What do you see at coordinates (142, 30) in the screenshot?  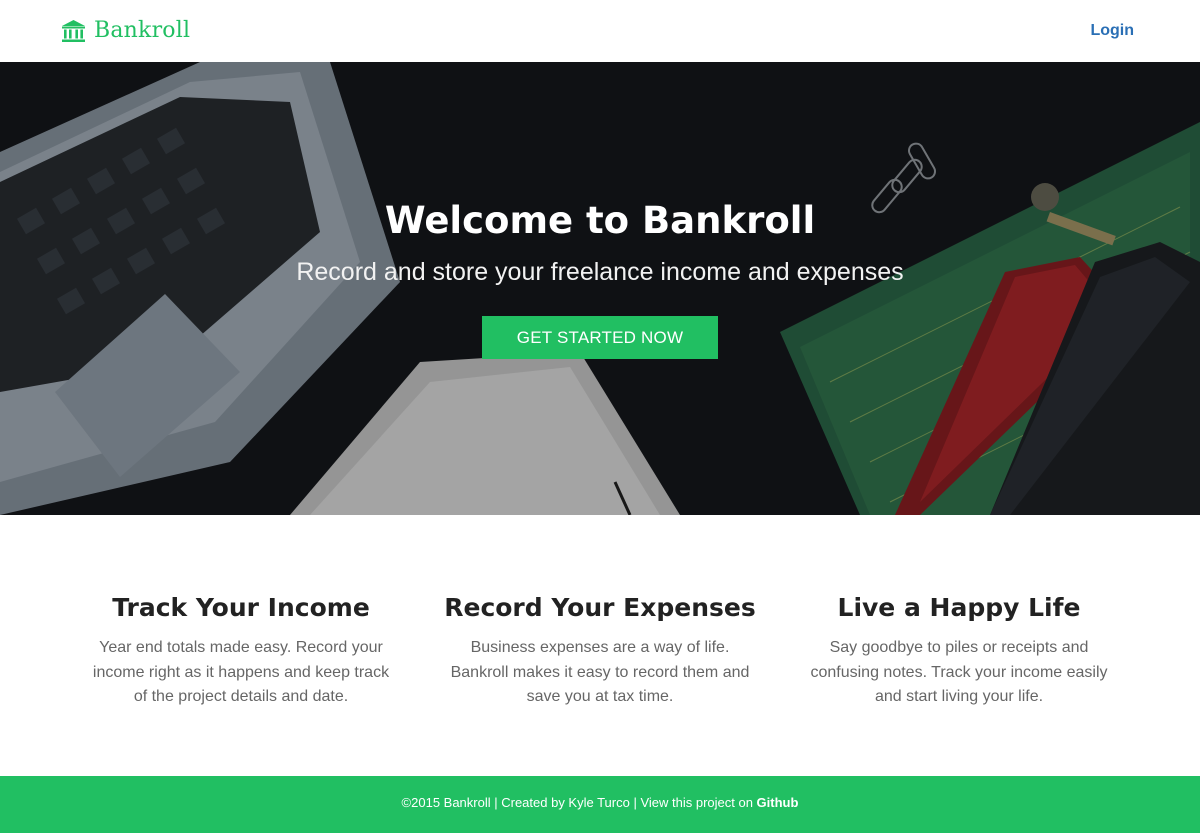 I see `brand-name: Bankroll` at bounding box center [142, 30].